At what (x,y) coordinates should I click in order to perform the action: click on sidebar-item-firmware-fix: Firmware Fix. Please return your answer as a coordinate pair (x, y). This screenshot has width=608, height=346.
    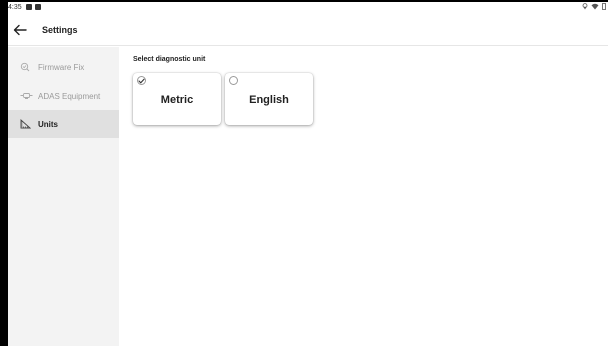
    Looking at the image, I should click on (63, 67).